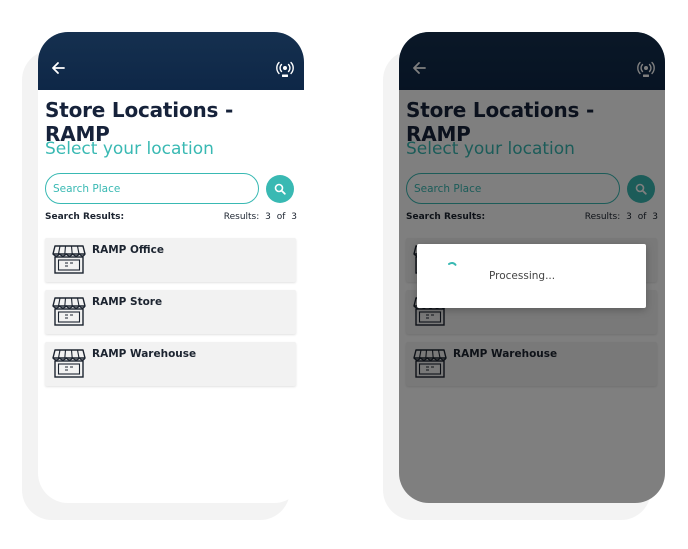 The height and width of the screenshot is (549, 688). What do you see at coordinates (58, 68) in the screenshot?
I see `arrow-left-icon` at bounding box center [58, 68].